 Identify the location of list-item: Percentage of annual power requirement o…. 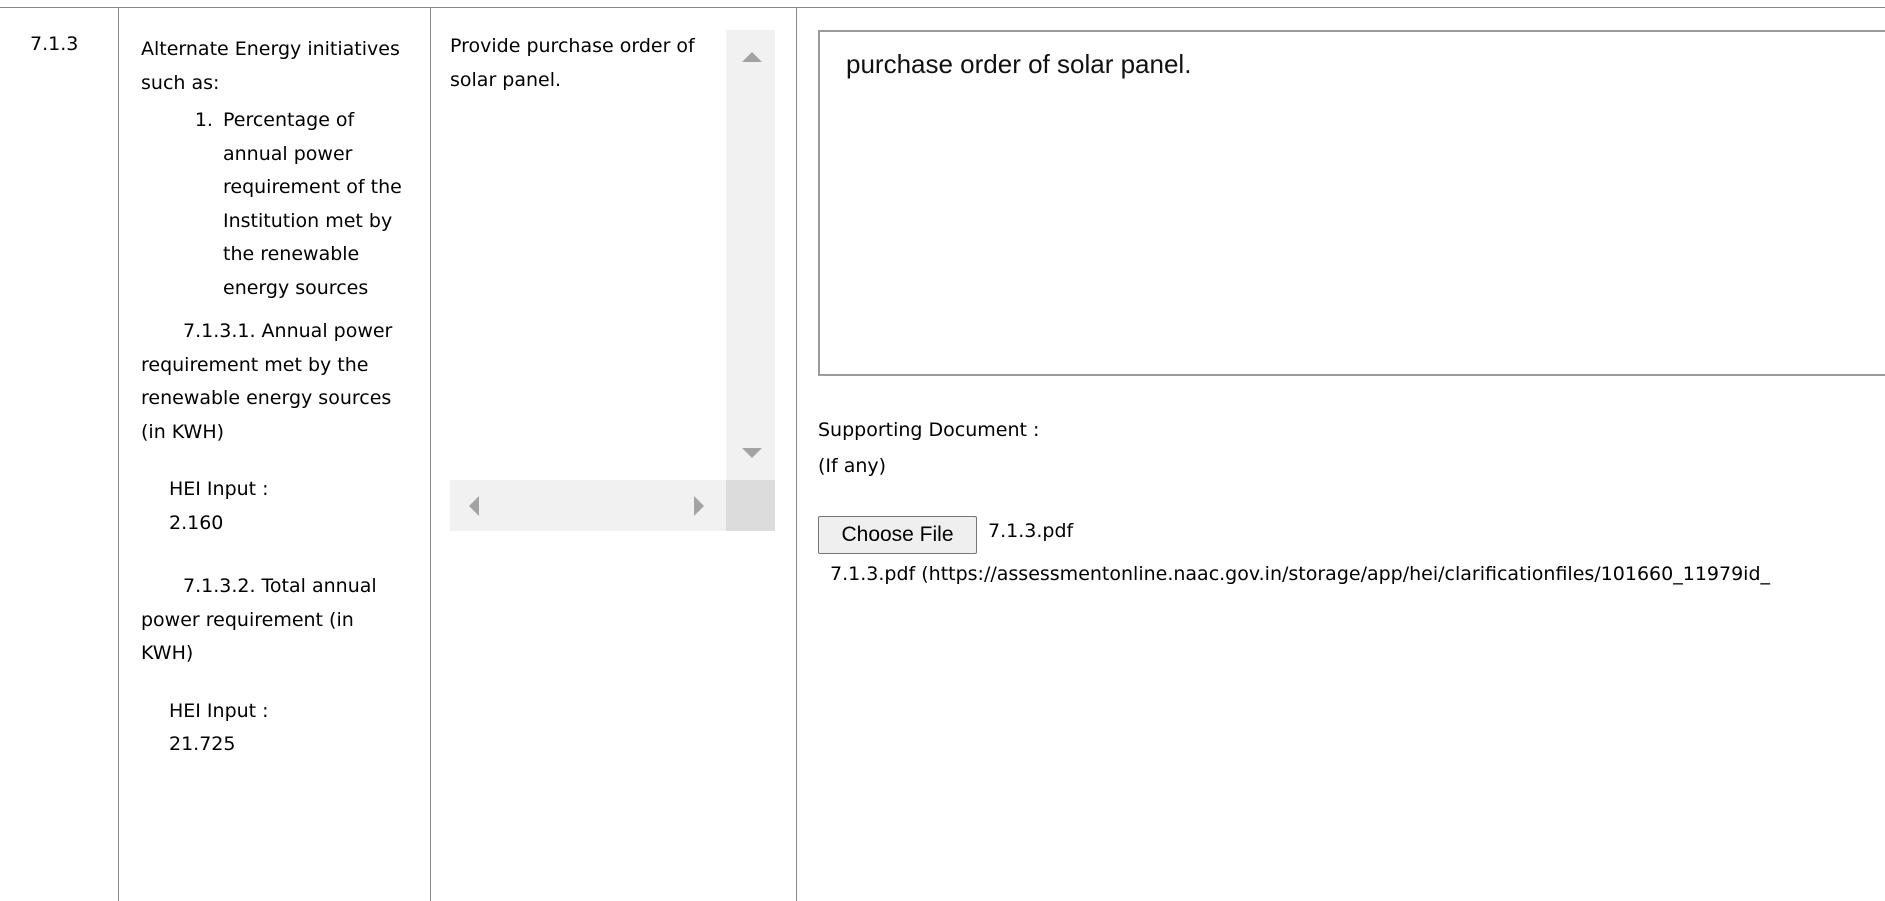
(315, 204).